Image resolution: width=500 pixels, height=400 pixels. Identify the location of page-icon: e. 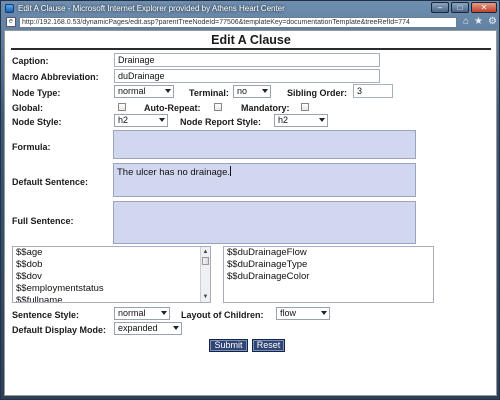
(11, 22).